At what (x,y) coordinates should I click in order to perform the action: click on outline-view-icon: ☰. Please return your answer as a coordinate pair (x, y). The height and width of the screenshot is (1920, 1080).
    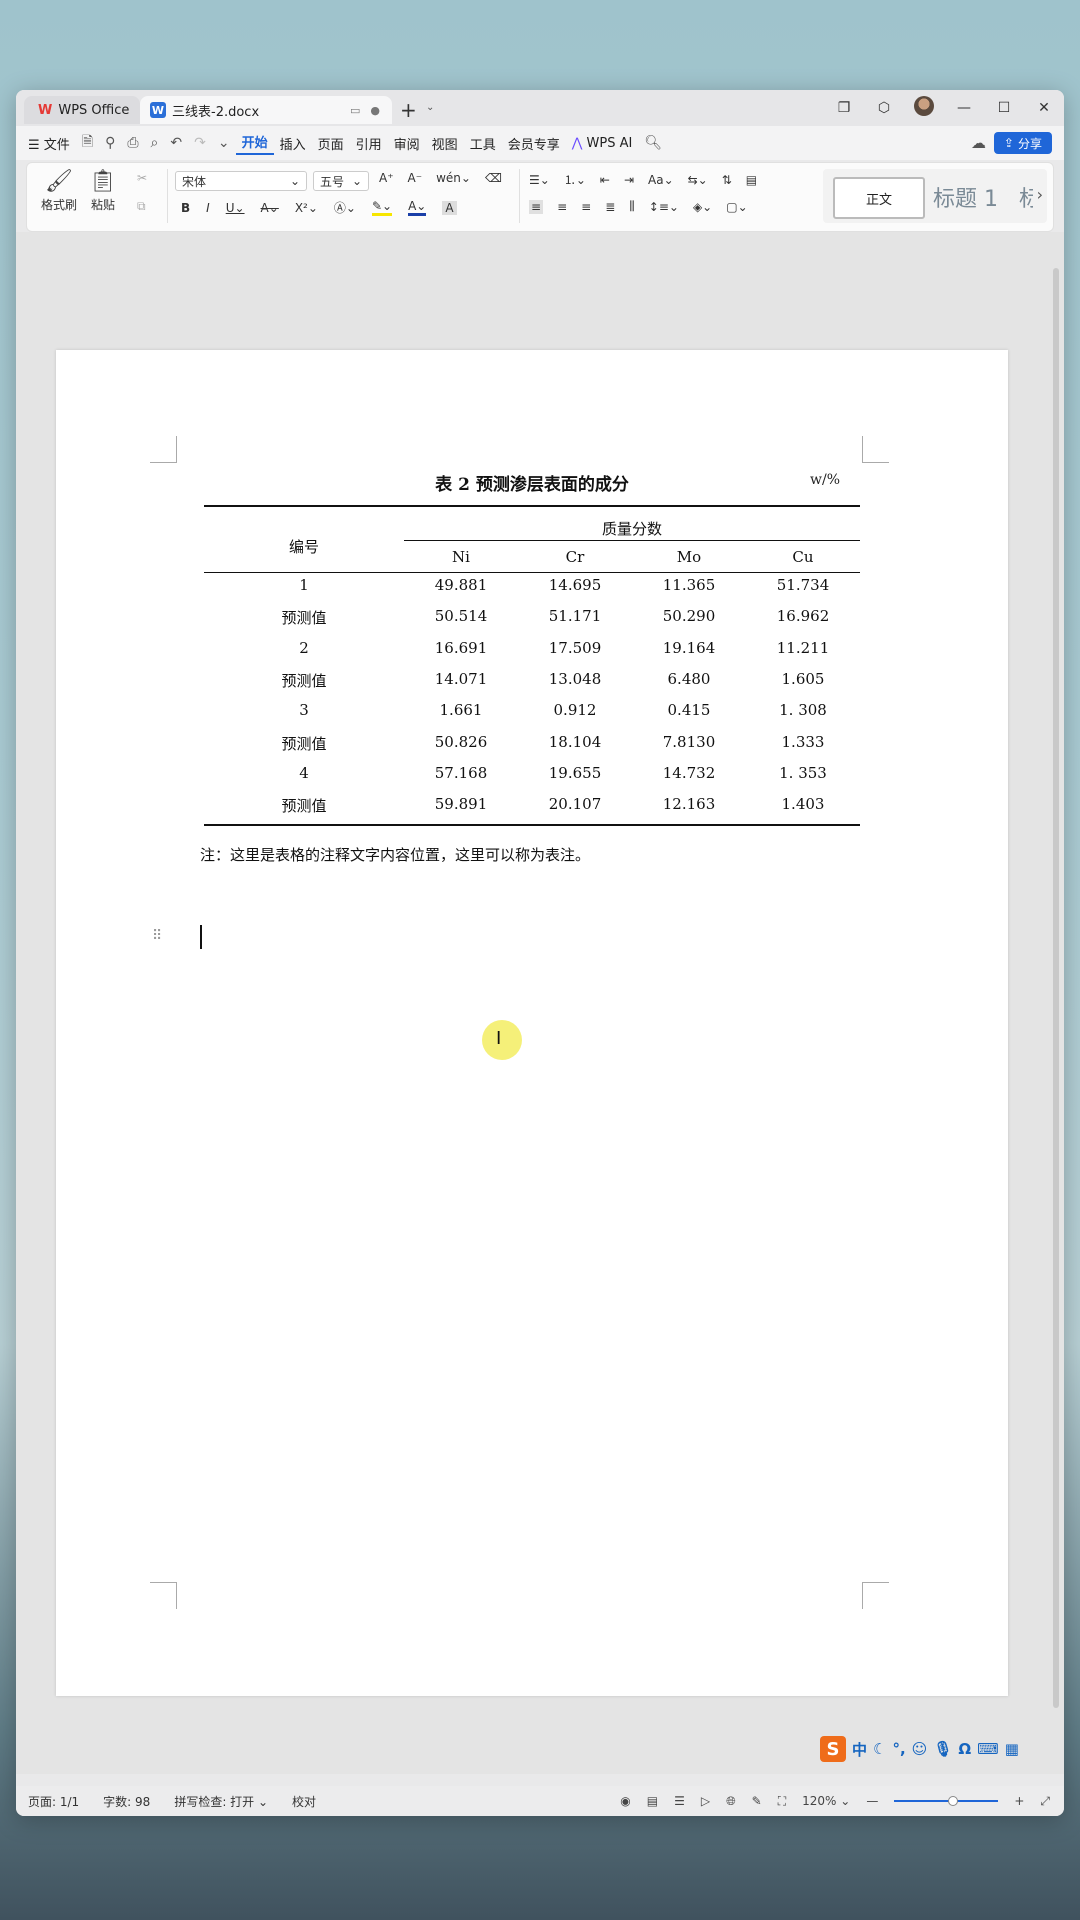
    Looking at the image, I should click on (679, 1801).